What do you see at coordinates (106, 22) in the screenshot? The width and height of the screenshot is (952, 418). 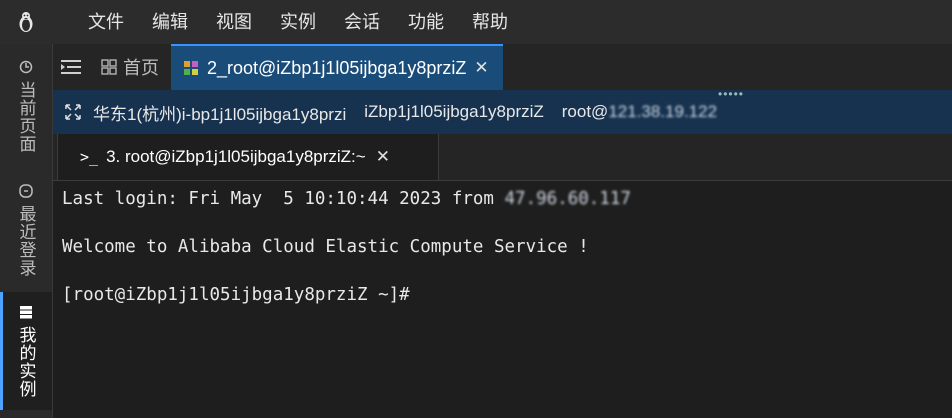 I see `menu-file: 文件` at bounding box center [106, 22].